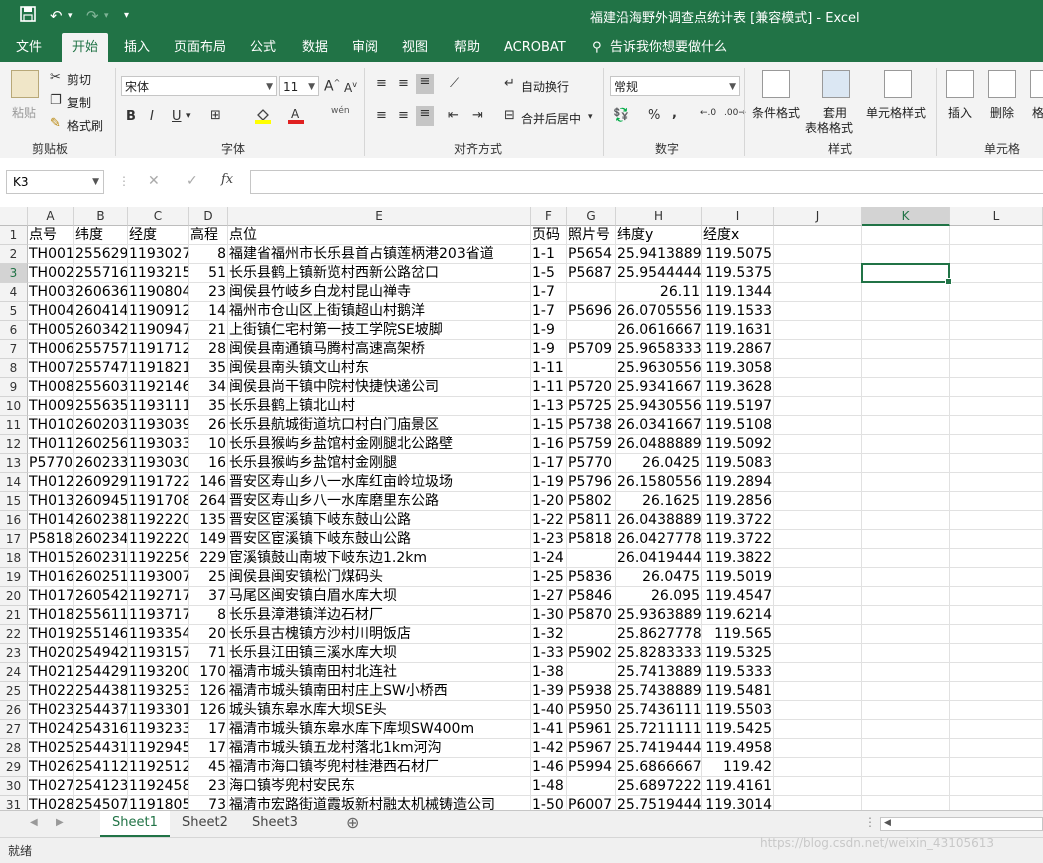 Image resolution: width=1043 pixels, height=863 pixels. Describe the element at coordinates (14, 273) in the screenshot. I see `row-header: 3` at that location.